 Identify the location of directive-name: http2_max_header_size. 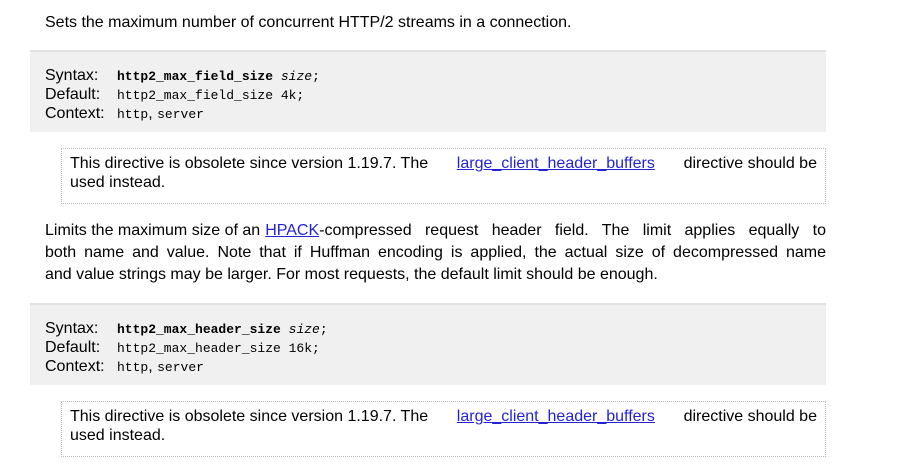
(199, 329).